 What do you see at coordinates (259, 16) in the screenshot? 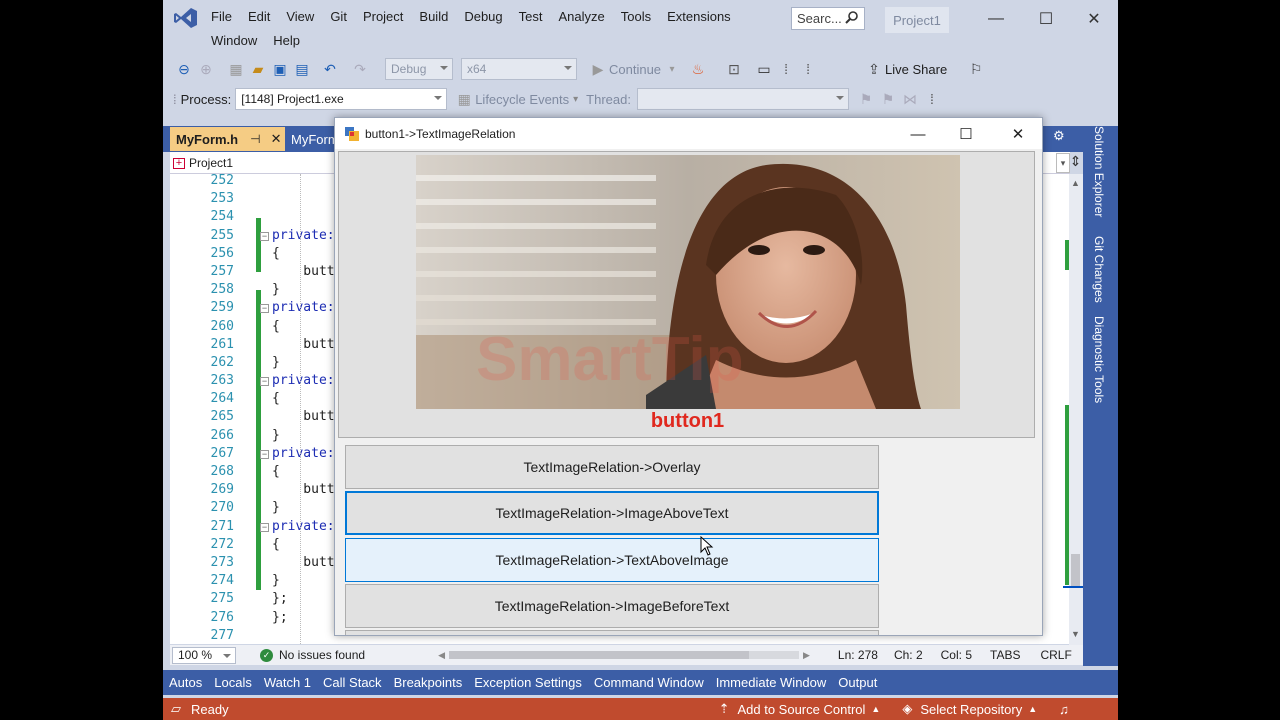
I see `menu-item-edit: Edit` at bounding box center [259, 16].